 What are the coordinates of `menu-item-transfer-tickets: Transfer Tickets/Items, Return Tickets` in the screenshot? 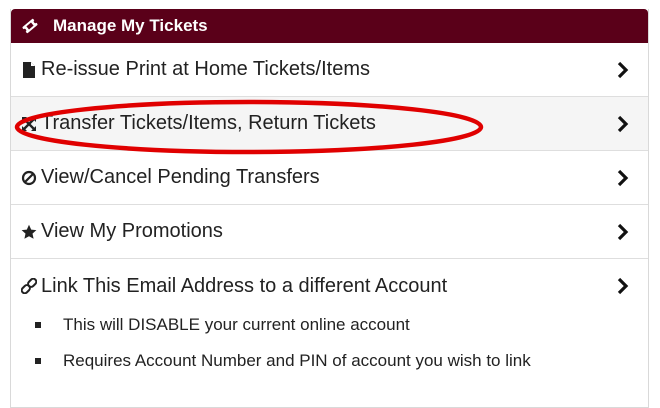 It's located at (329, 124).